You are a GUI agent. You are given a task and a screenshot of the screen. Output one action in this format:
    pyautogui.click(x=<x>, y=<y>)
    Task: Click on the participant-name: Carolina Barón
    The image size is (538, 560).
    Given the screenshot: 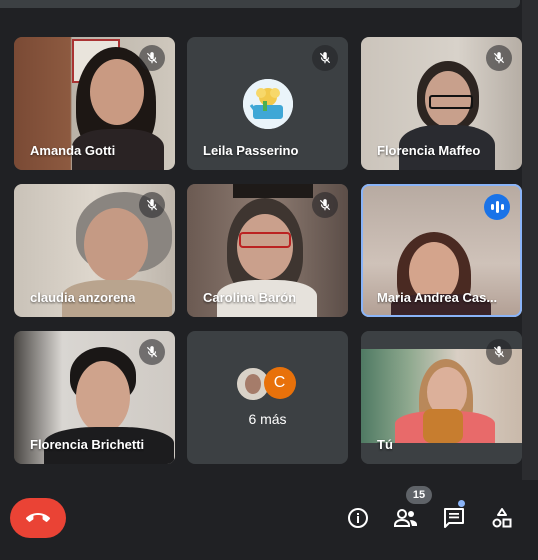 What is the action you would take?
    pyautogui.click(x=250, y=297)
    